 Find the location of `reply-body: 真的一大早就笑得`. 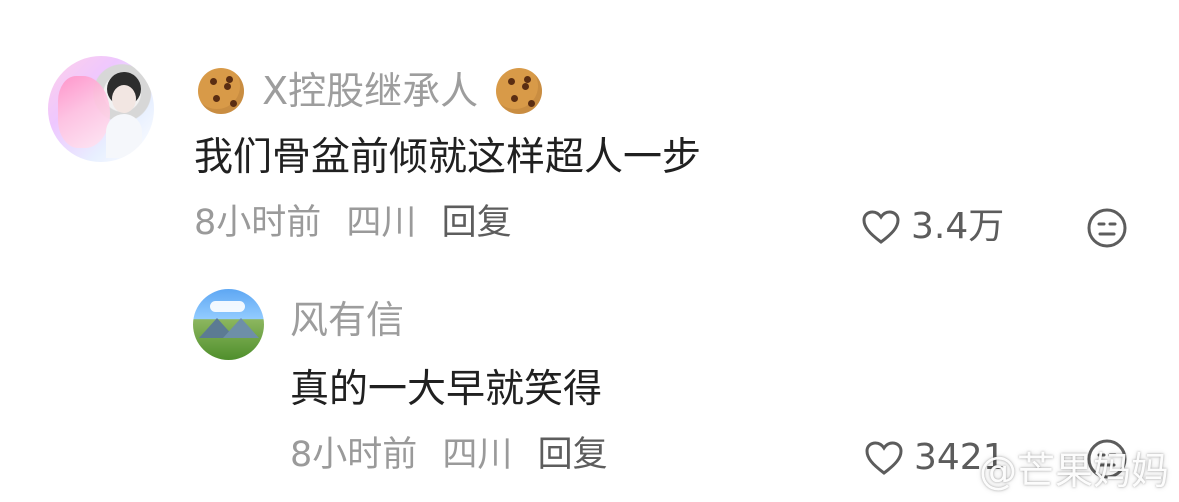

reply-body: 真的一大早就笑得 is located at coordinates (446, 389).